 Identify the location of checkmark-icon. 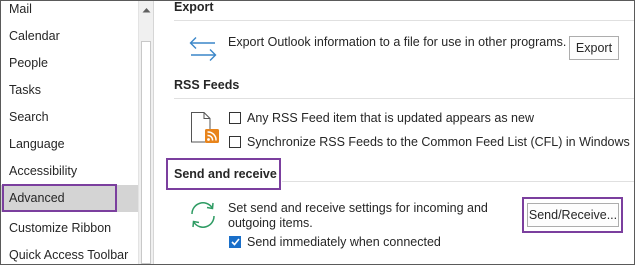
(235, 242).